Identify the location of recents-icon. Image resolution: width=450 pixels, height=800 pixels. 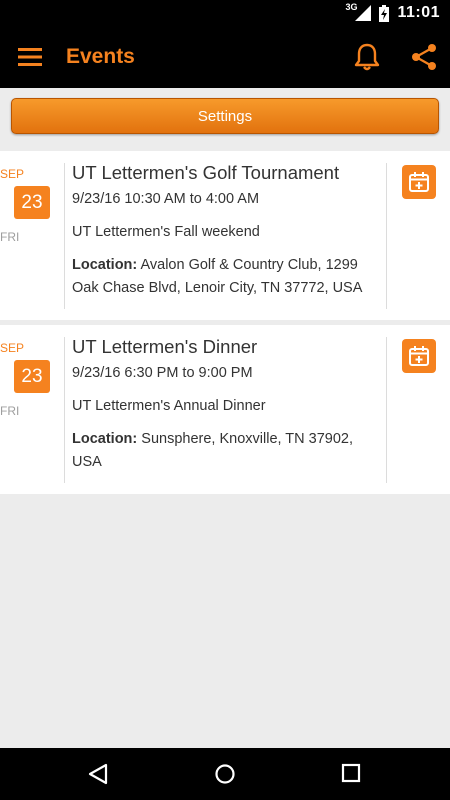
(351, 773).